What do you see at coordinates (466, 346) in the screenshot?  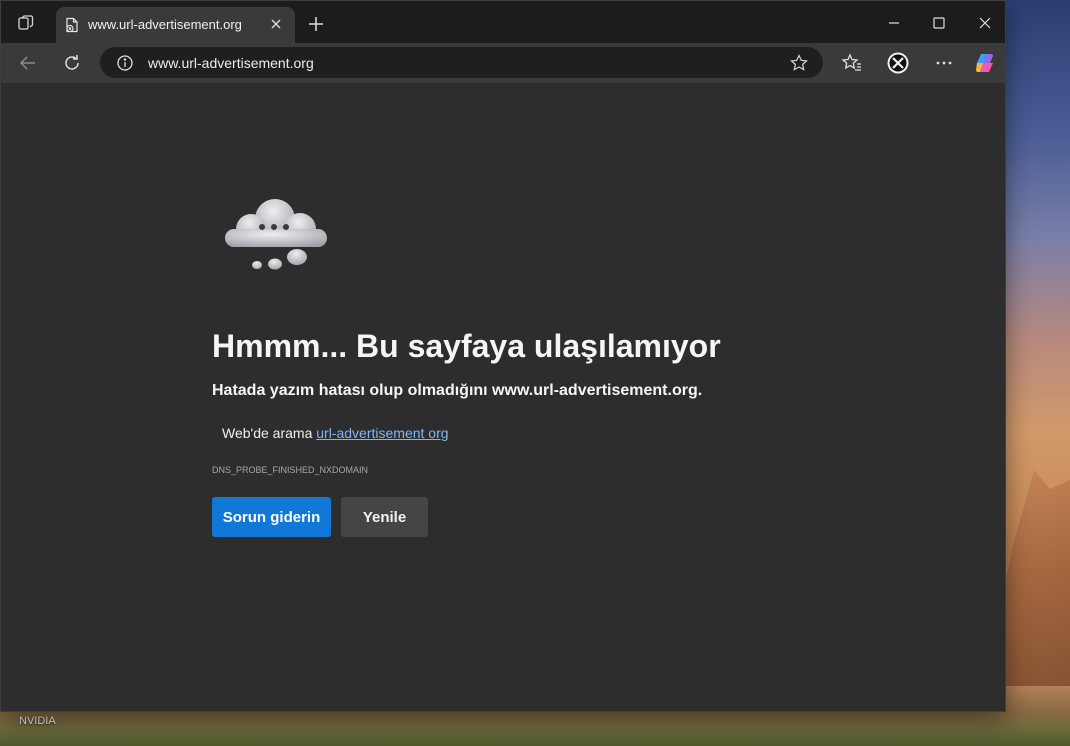 I see `error-heading: Hmmm... Bu sayfaya ulaşılamıyor` at bounding box center [466, 346].